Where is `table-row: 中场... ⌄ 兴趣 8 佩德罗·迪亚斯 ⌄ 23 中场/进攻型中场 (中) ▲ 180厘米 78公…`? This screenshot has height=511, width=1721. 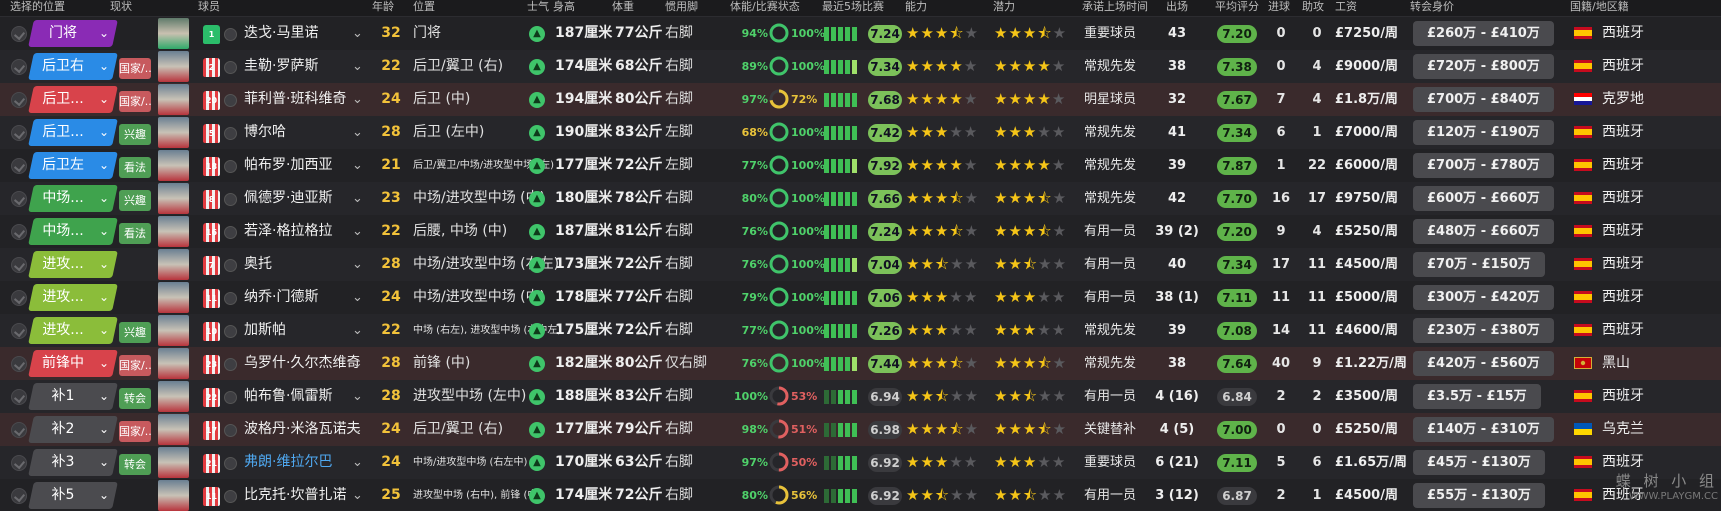
table-row: 中场... ⌄ 兴趣 8 佩德罗·迪亚斯 ⌄ 23 中场/进攻型中场 (中) ▲ 180厘米 78公… is located at coordinates (860, 198).